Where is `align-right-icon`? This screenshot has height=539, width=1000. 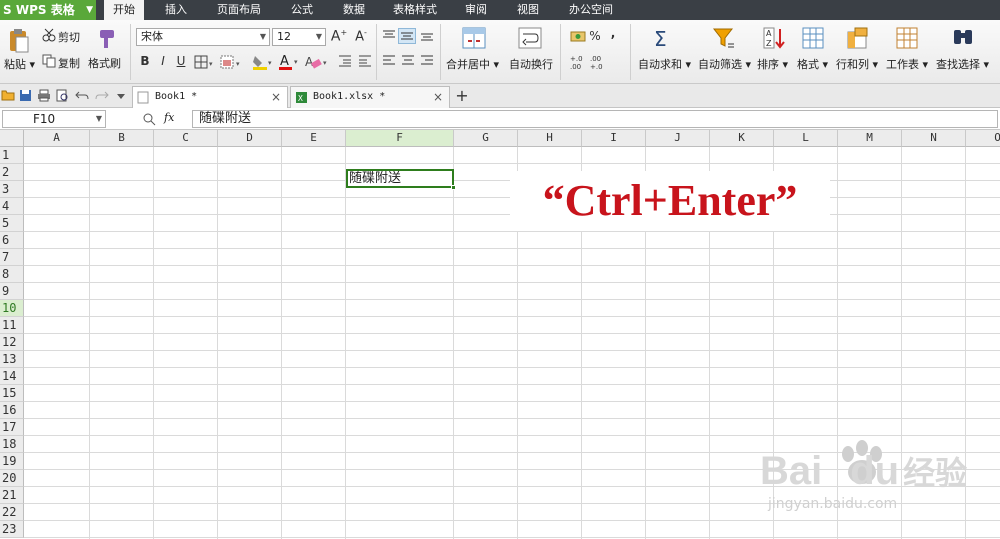
align-right-icon is located at coordinates (427, 62).